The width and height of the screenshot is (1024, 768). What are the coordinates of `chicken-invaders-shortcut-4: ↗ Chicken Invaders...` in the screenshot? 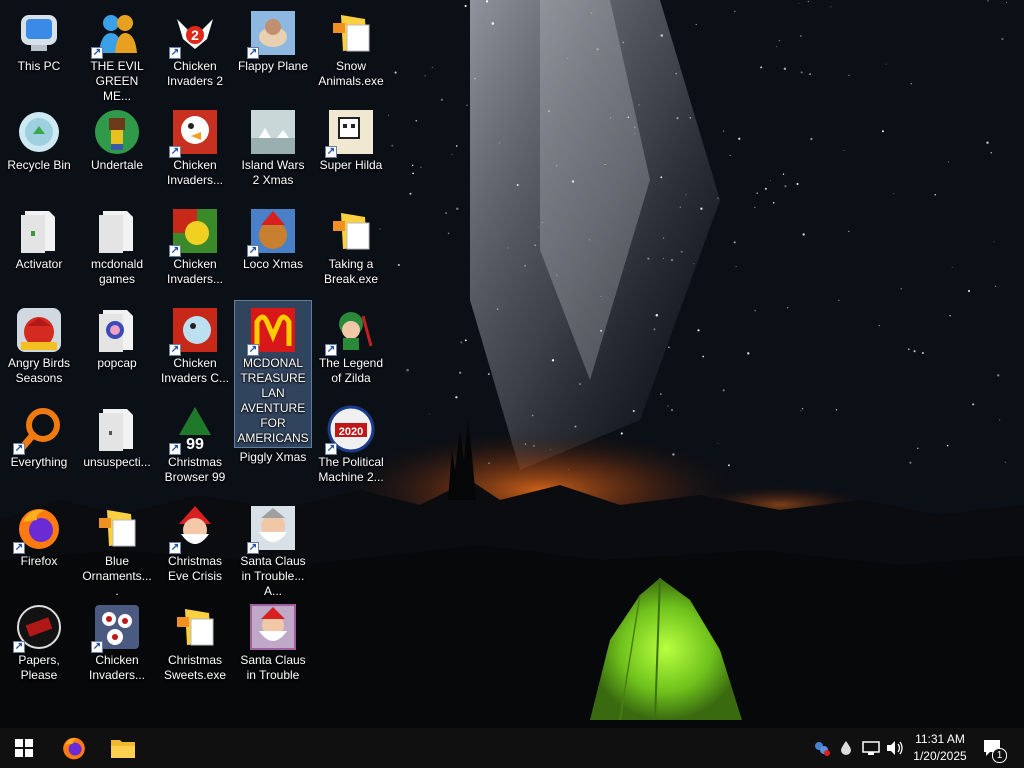 It's located at (117, 640).